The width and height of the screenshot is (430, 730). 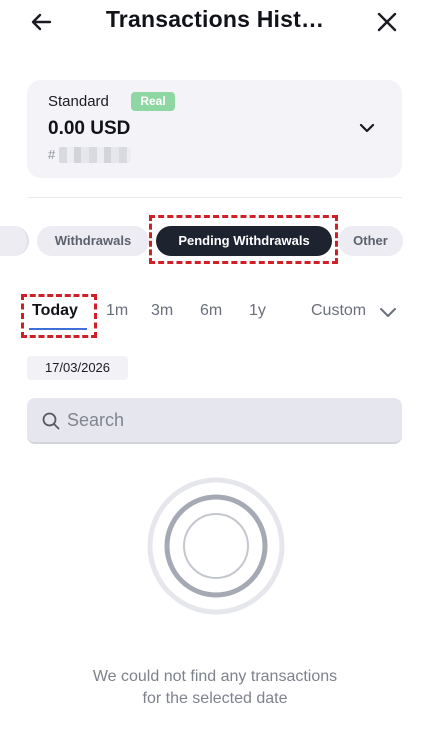 I want to click on real-badge: Real, so click(x=153, y=101).